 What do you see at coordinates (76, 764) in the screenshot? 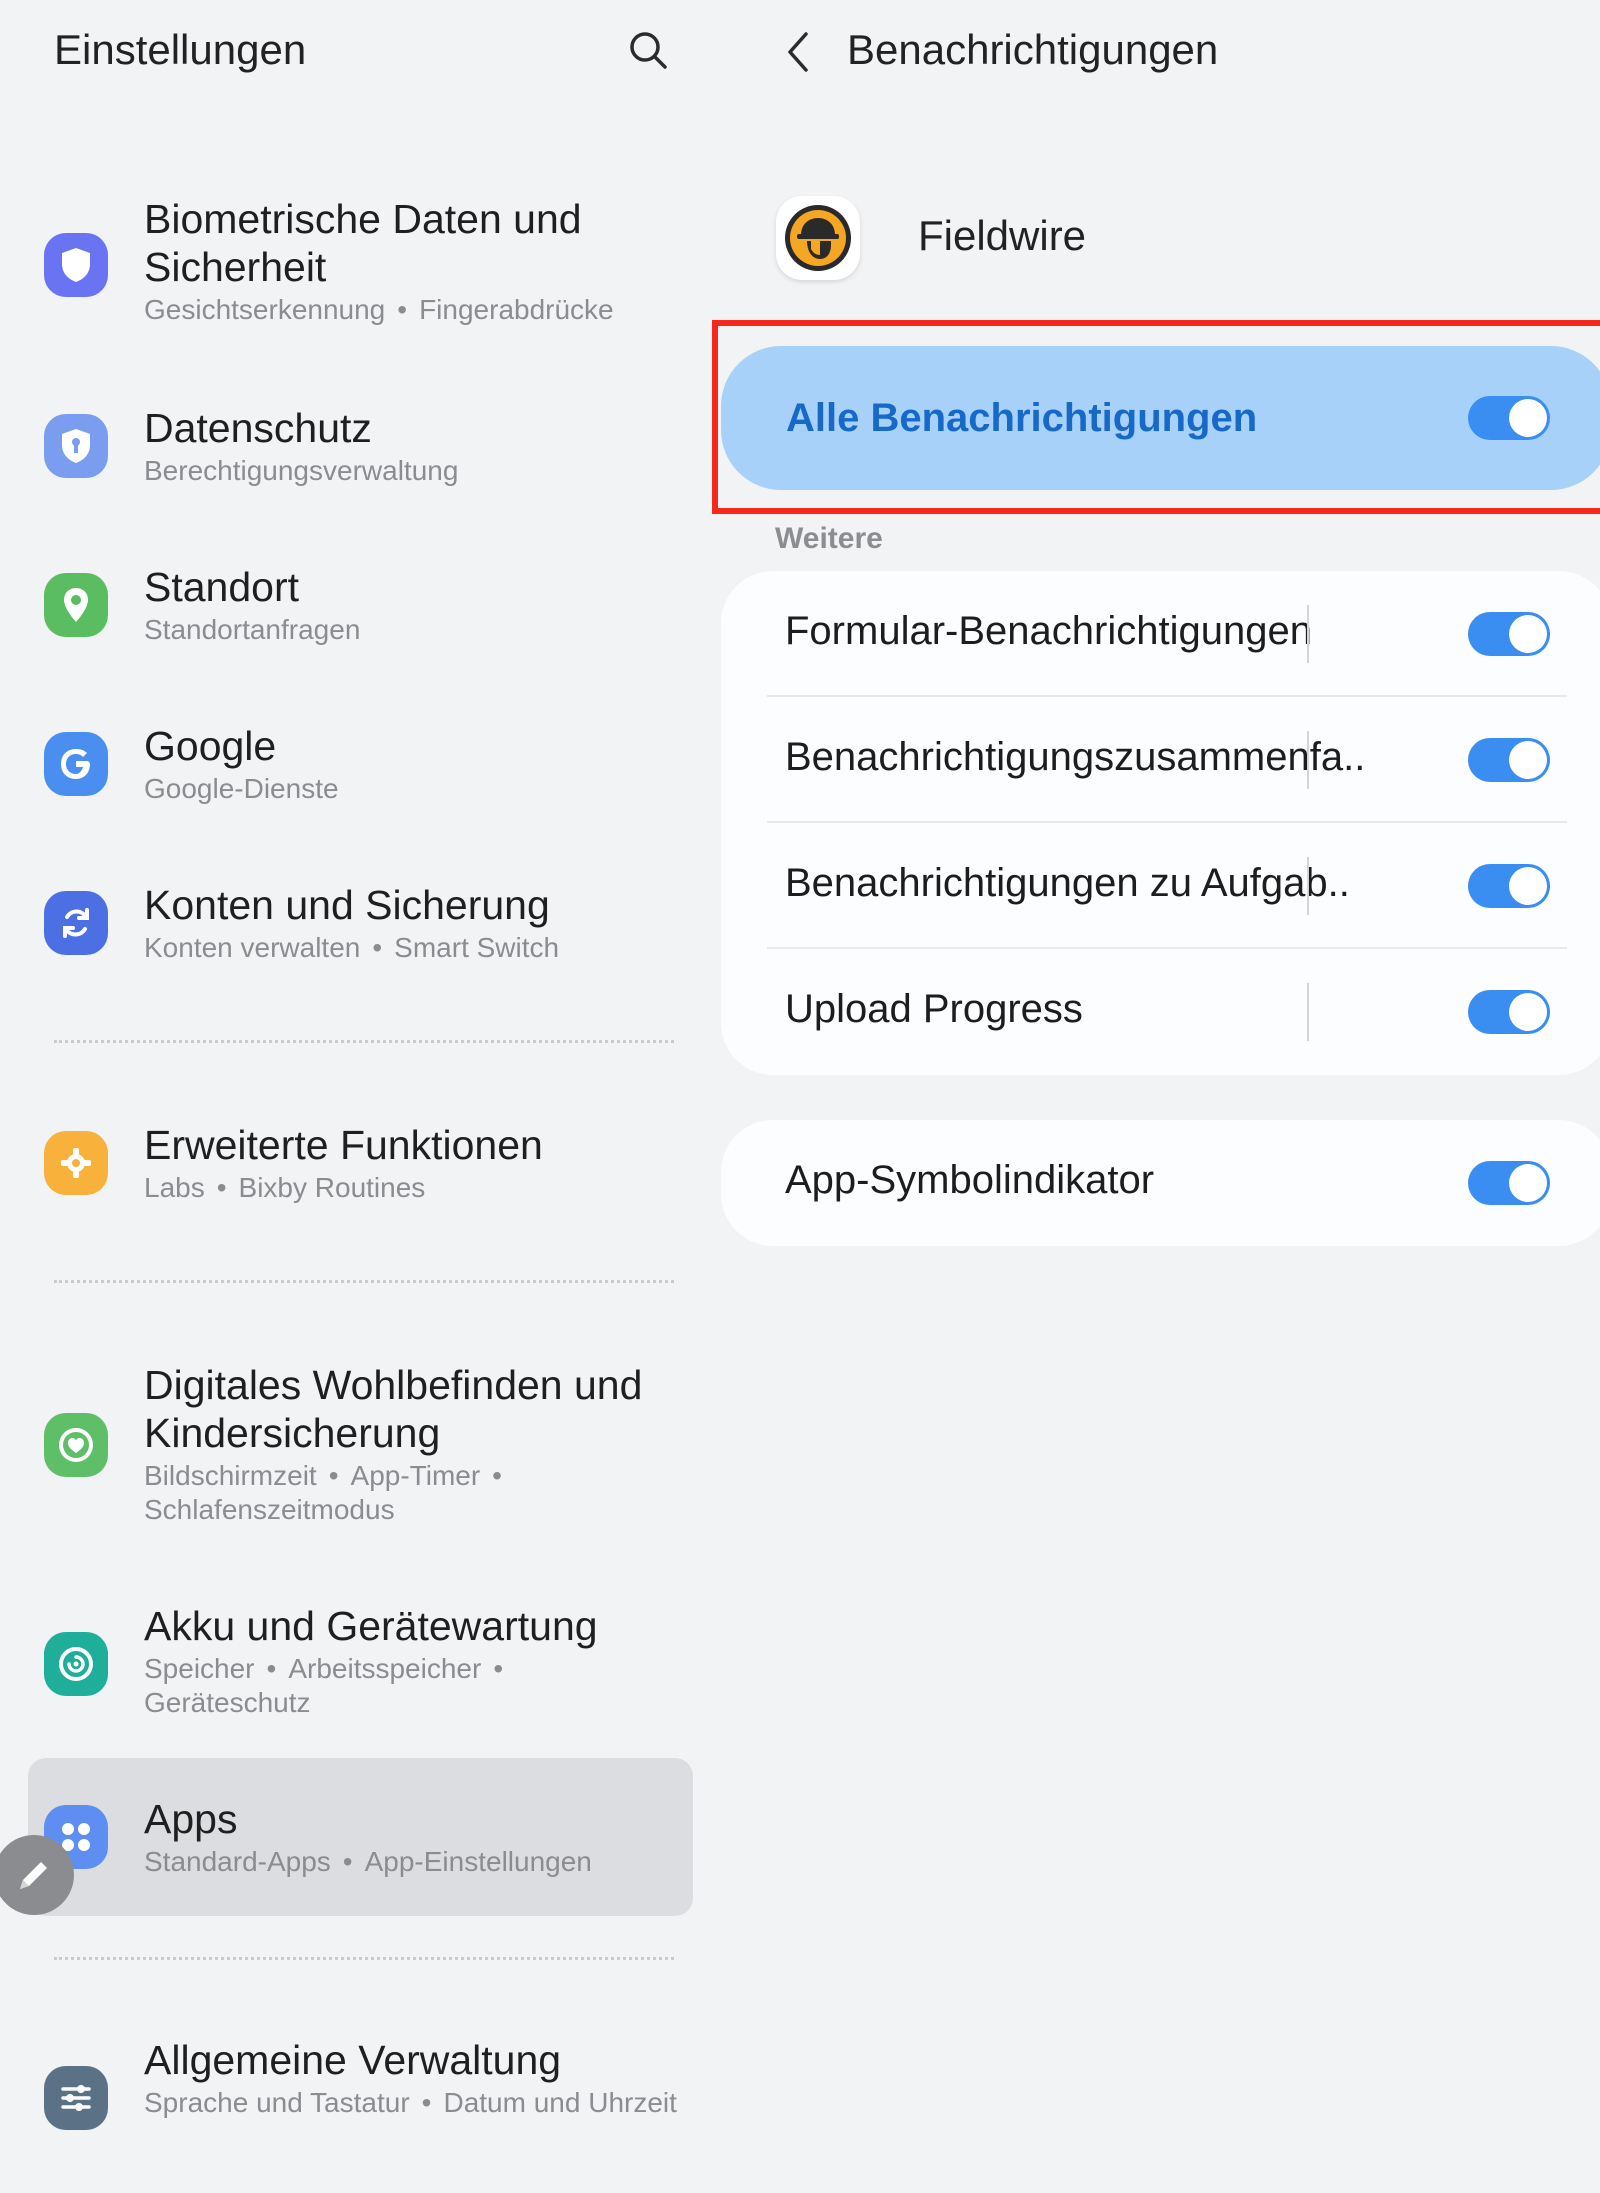
I see `google-g-icon` at bounding box center [76, 764].